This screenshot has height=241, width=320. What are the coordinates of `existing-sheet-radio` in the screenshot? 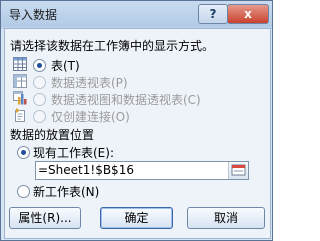 It's located at (23, 152).